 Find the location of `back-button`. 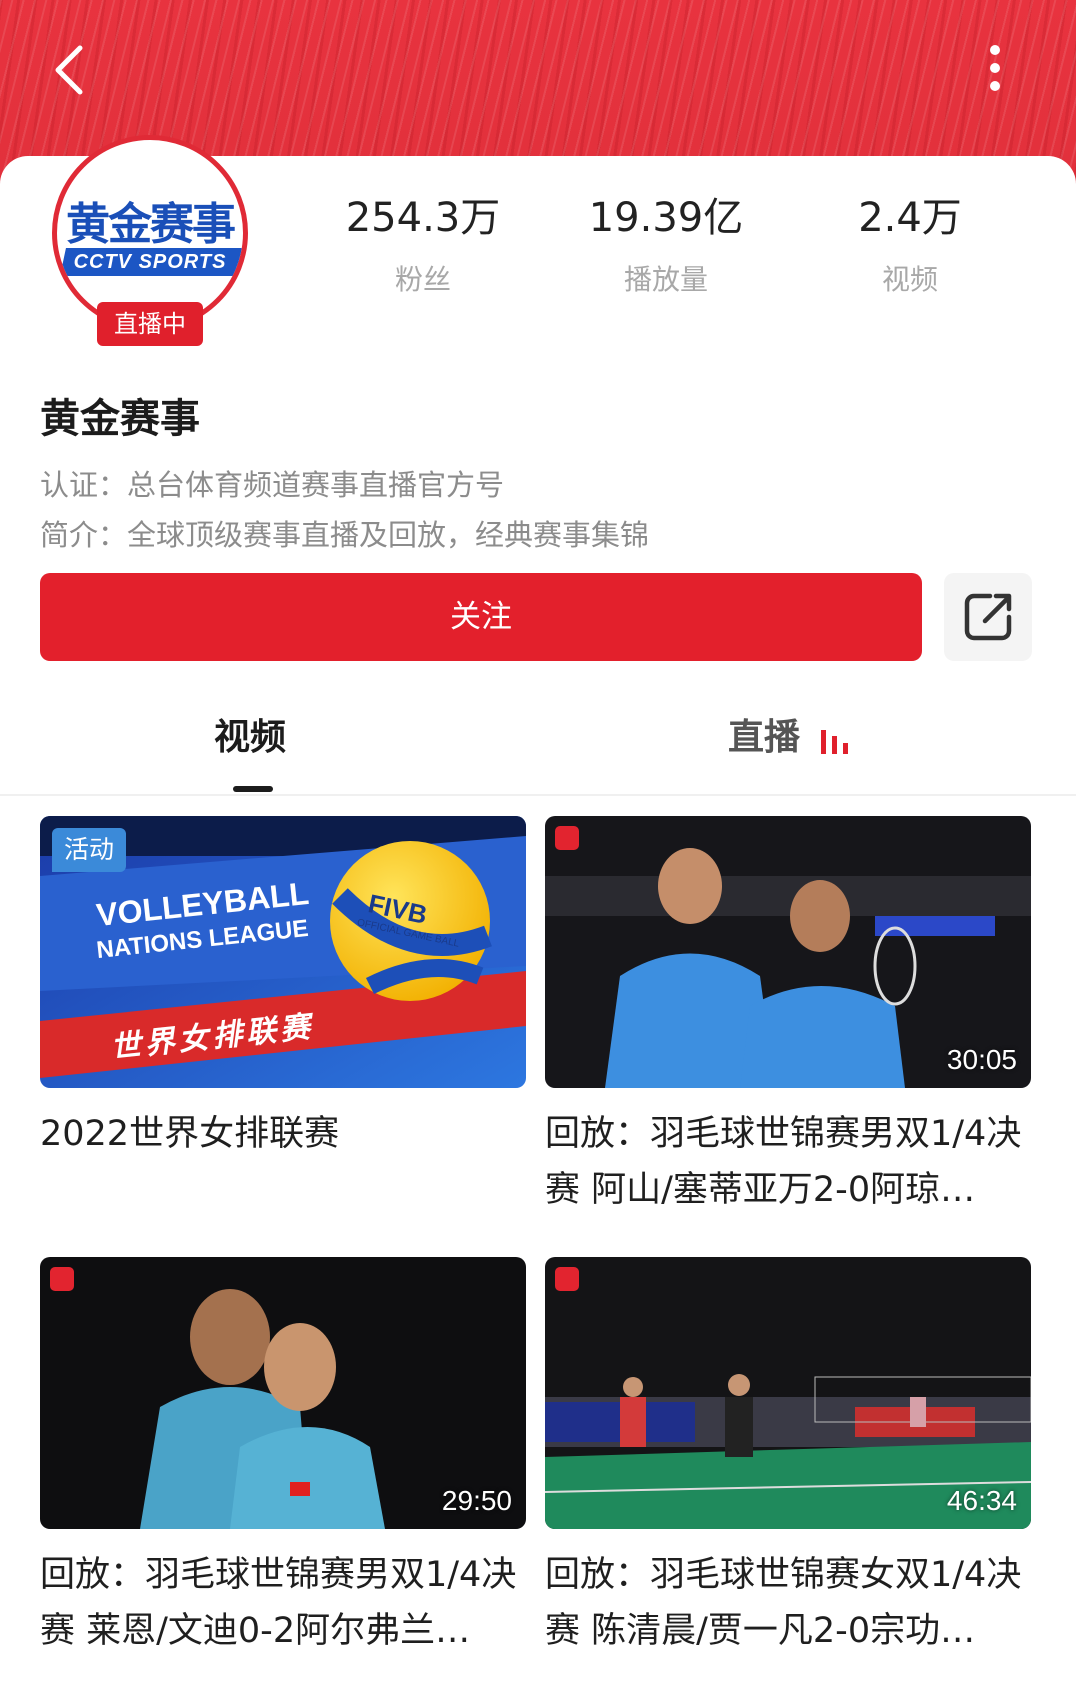

back-button is located at coordinates (75, 70).